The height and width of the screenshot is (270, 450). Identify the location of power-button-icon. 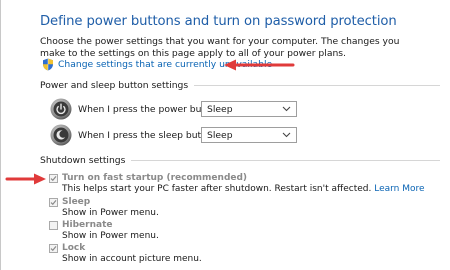
(61, 109).